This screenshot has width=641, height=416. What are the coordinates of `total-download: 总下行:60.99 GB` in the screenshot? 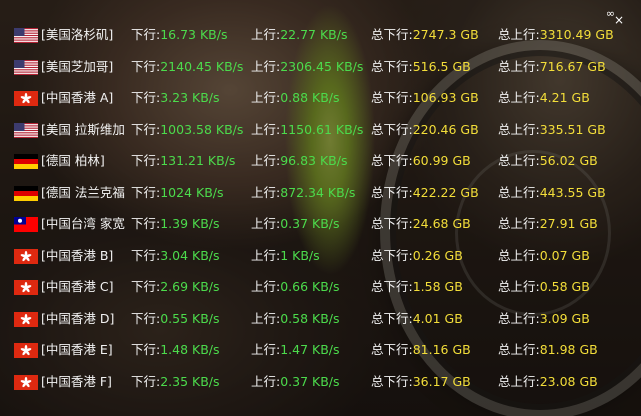 It's located at (421, 160).